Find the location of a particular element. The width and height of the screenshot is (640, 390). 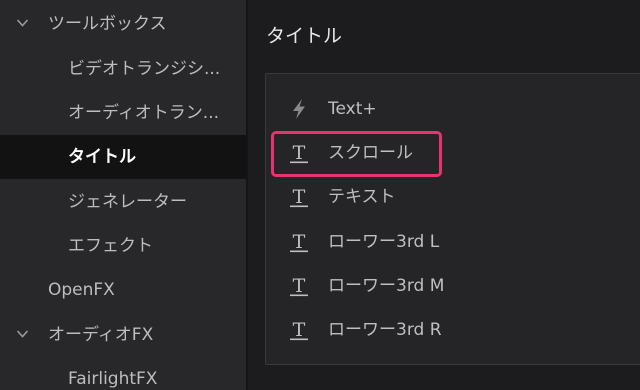

sidebar-item-toolbox: ツールボックス is located at coordinates (123, 24).